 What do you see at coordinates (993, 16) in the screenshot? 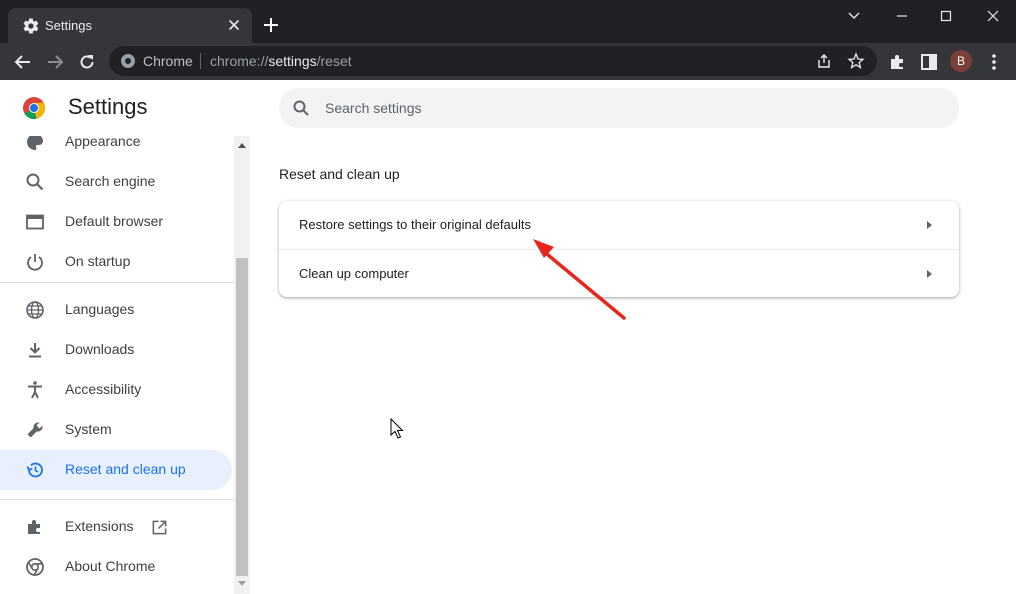
I see `close-window-icon` at bounding box center [993, 16].